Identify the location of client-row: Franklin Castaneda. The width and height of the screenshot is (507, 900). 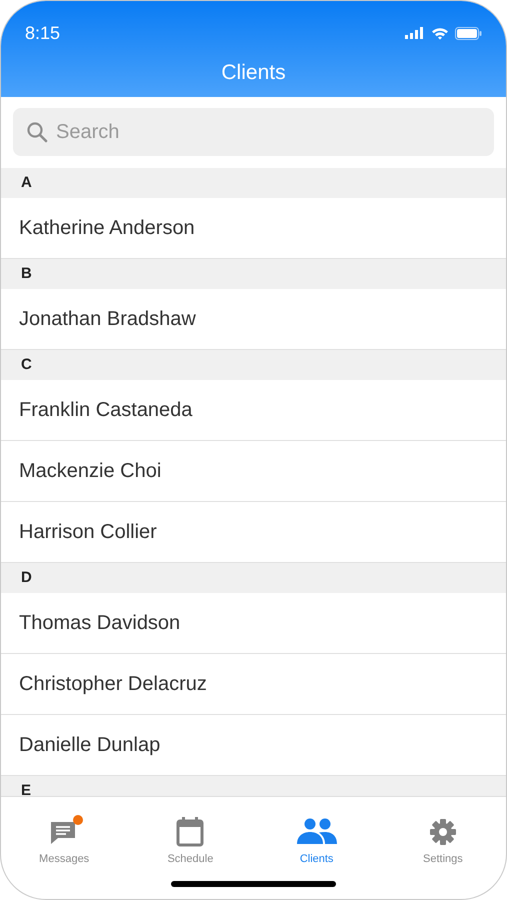
(253, 410).